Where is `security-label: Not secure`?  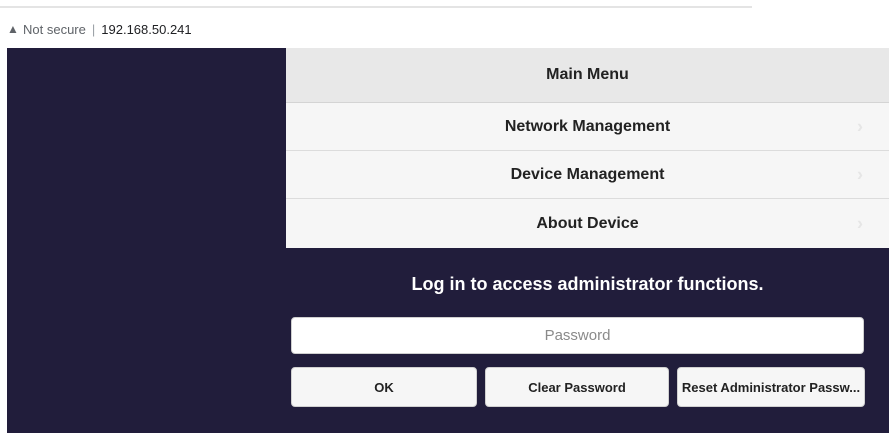
security-label: Not secure is located at coordinates (54, 29).